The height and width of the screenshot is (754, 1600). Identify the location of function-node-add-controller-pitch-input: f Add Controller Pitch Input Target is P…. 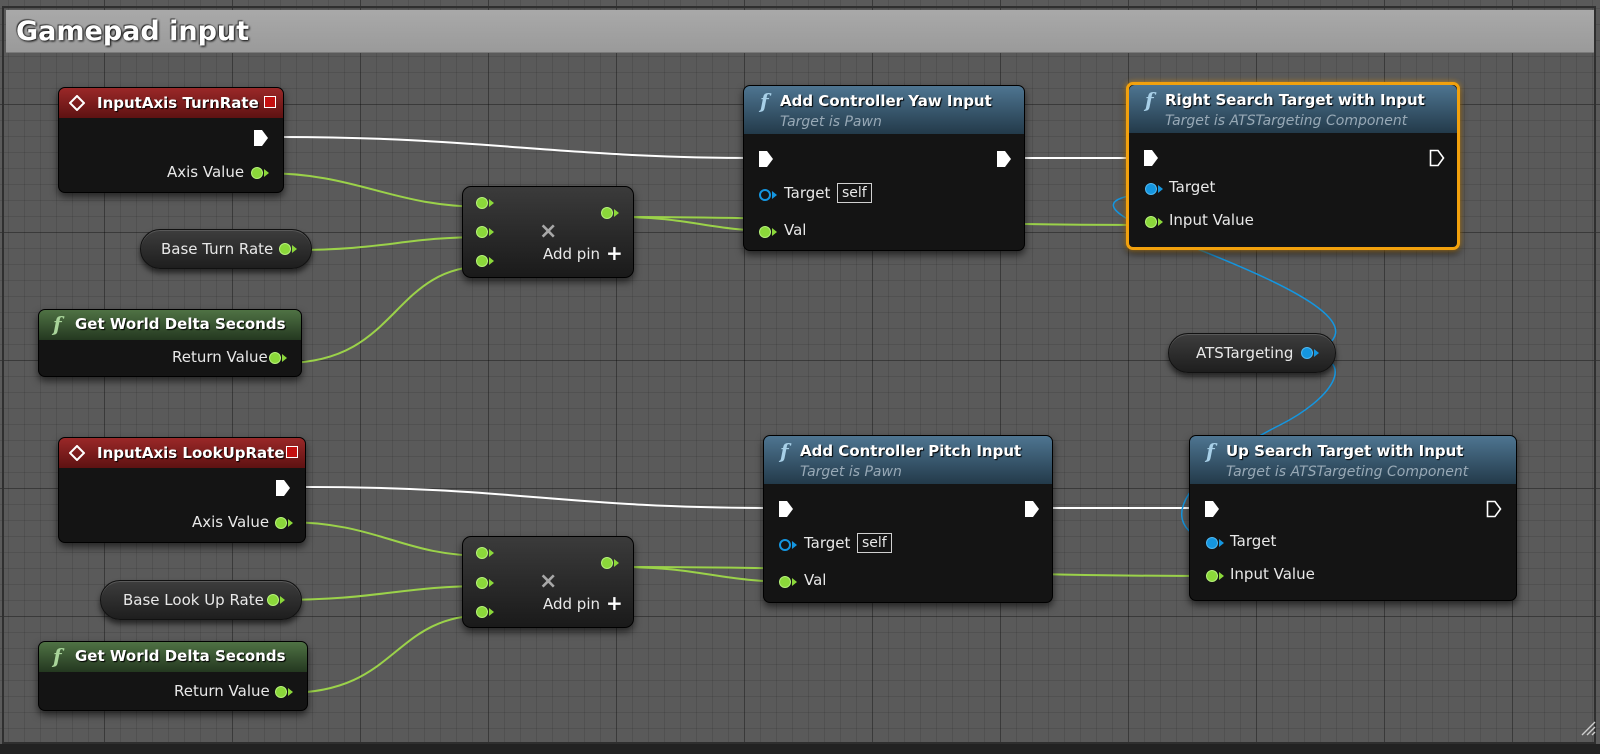
(908, 519).